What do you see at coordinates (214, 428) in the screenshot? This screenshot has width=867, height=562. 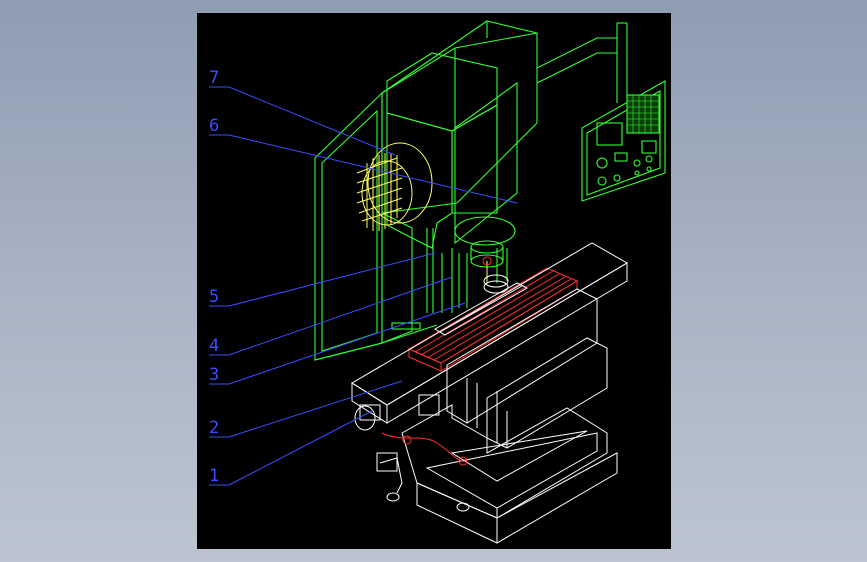 I see `callout-label-2: 2` at bounding box center [214, 428].